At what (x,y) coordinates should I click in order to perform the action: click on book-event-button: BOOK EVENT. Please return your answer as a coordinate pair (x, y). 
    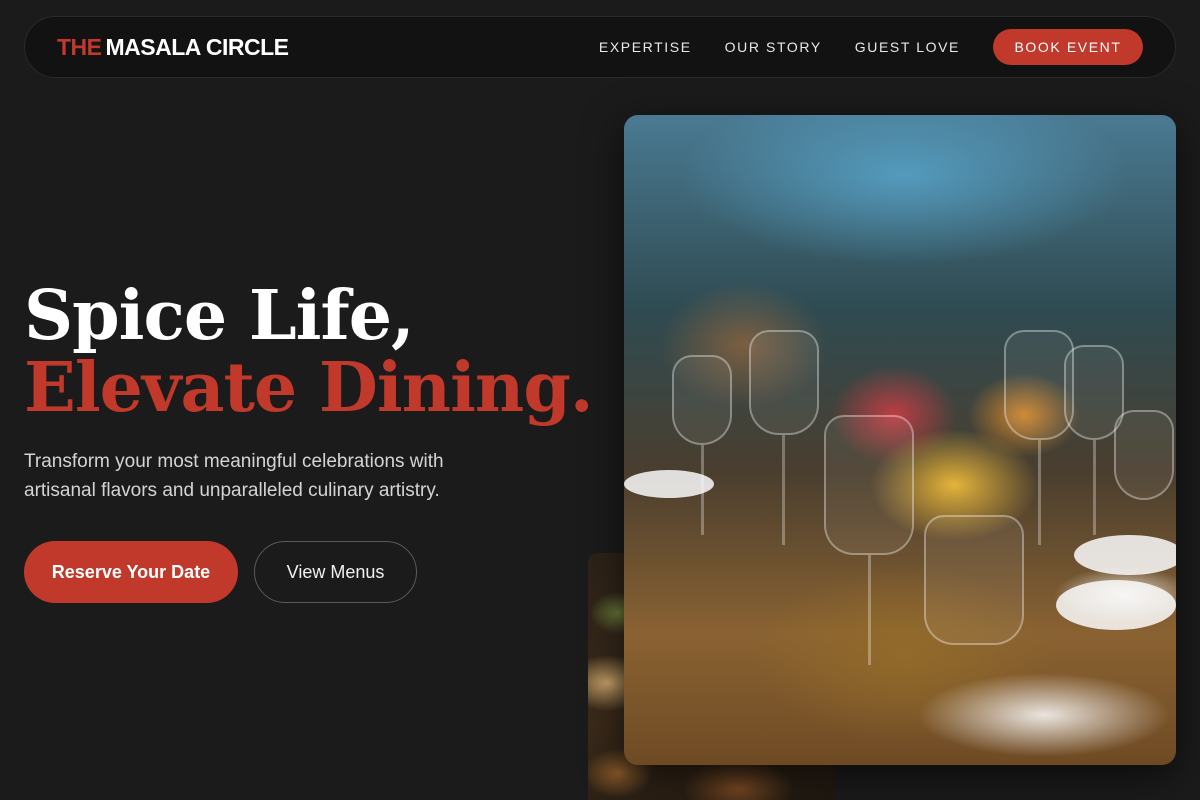
    Looking at the image, I should click on (1068, 47).